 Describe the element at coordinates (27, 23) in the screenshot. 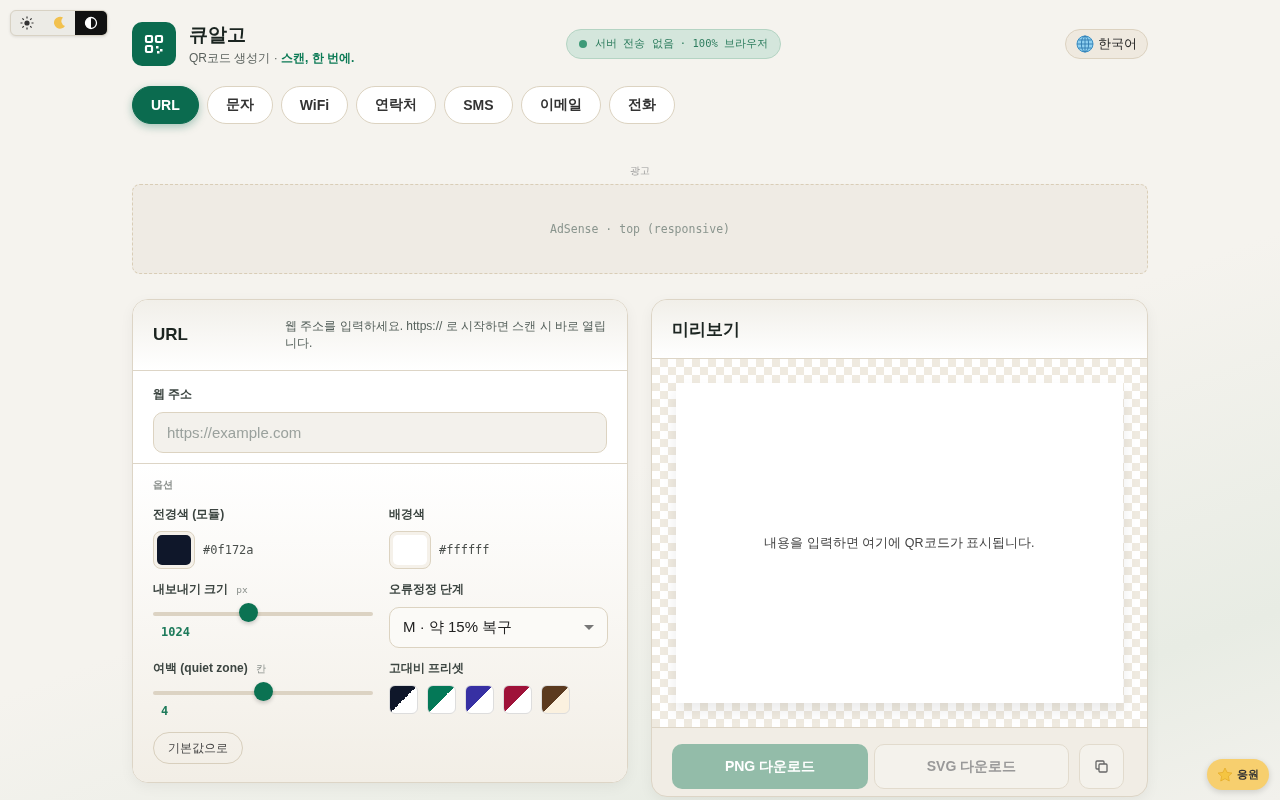

I see `sun-icon` at that location.